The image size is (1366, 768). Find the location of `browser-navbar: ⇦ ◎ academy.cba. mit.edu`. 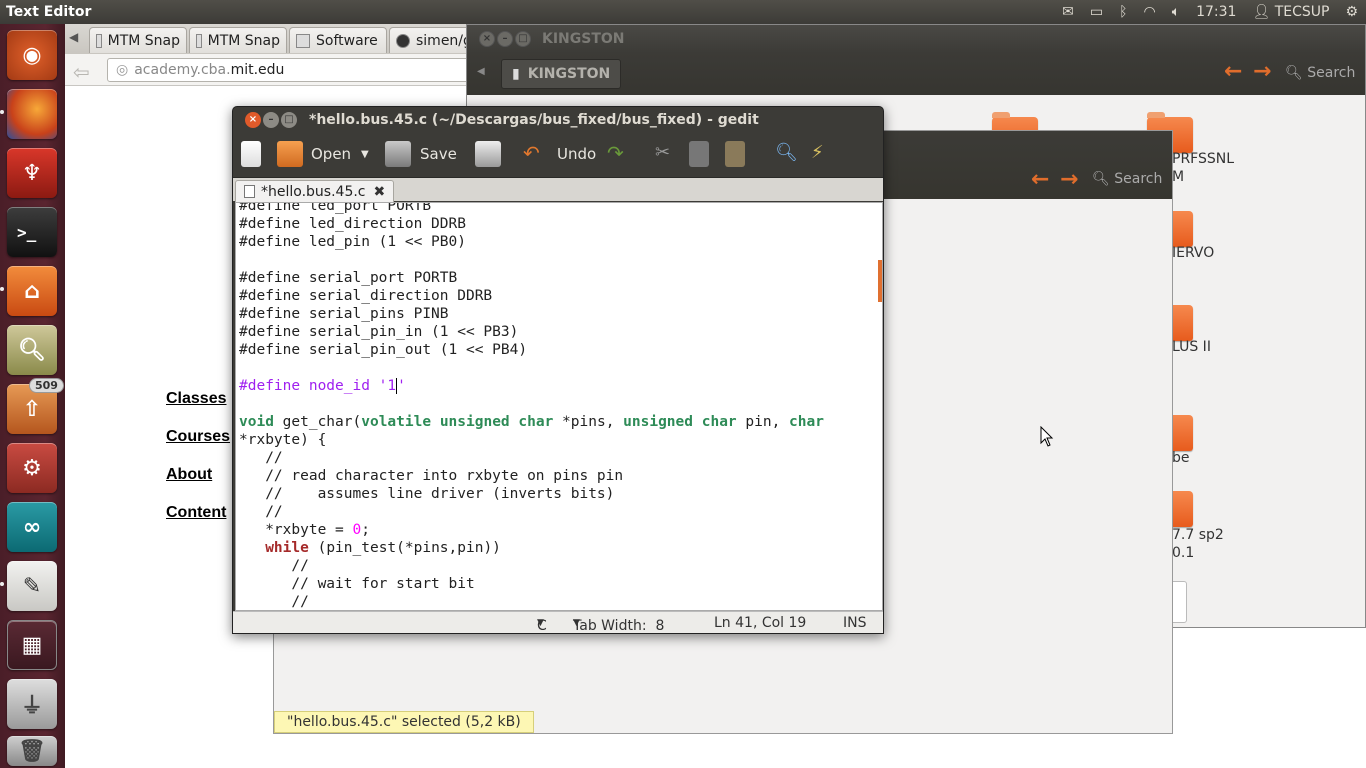

browser-navbar: ⇦ ◎ academy.cba. mit.edu is located at coordinates (271, 70).